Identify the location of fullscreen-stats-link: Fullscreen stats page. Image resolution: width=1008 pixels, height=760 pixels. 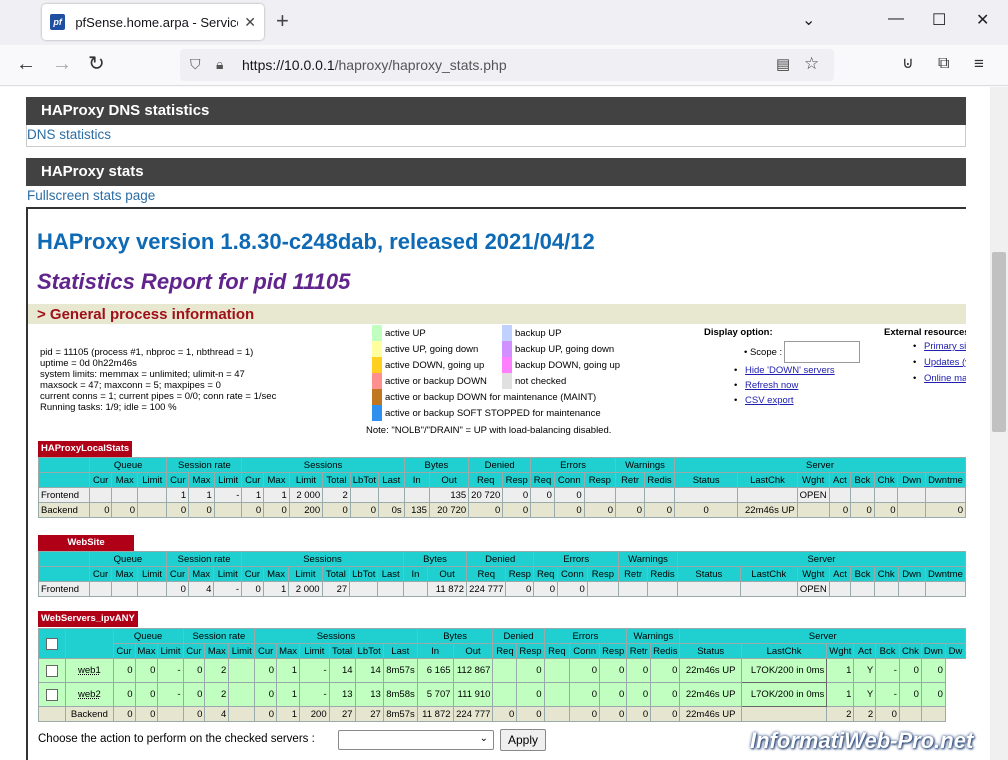
(91, 195).